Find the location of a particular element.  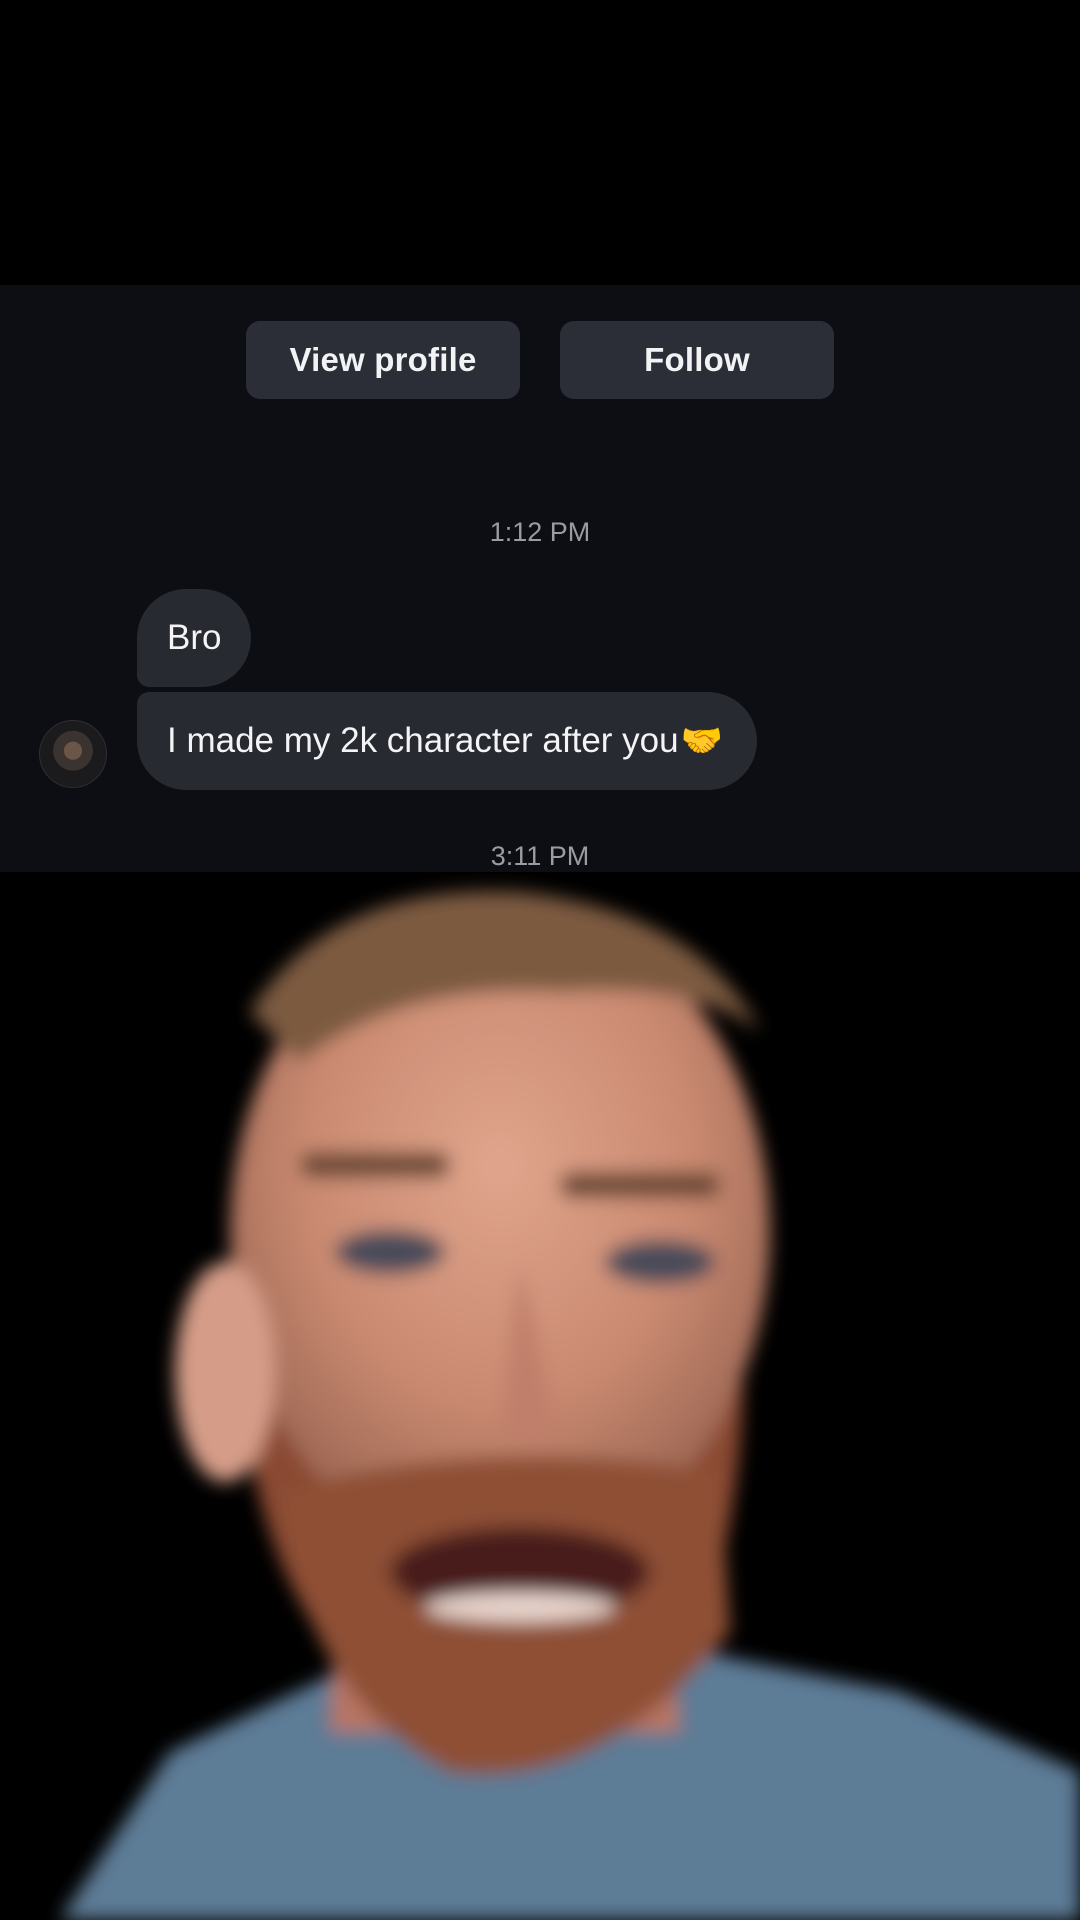

message-text: I made my 2k character after you is located at coordinates (423, 740).